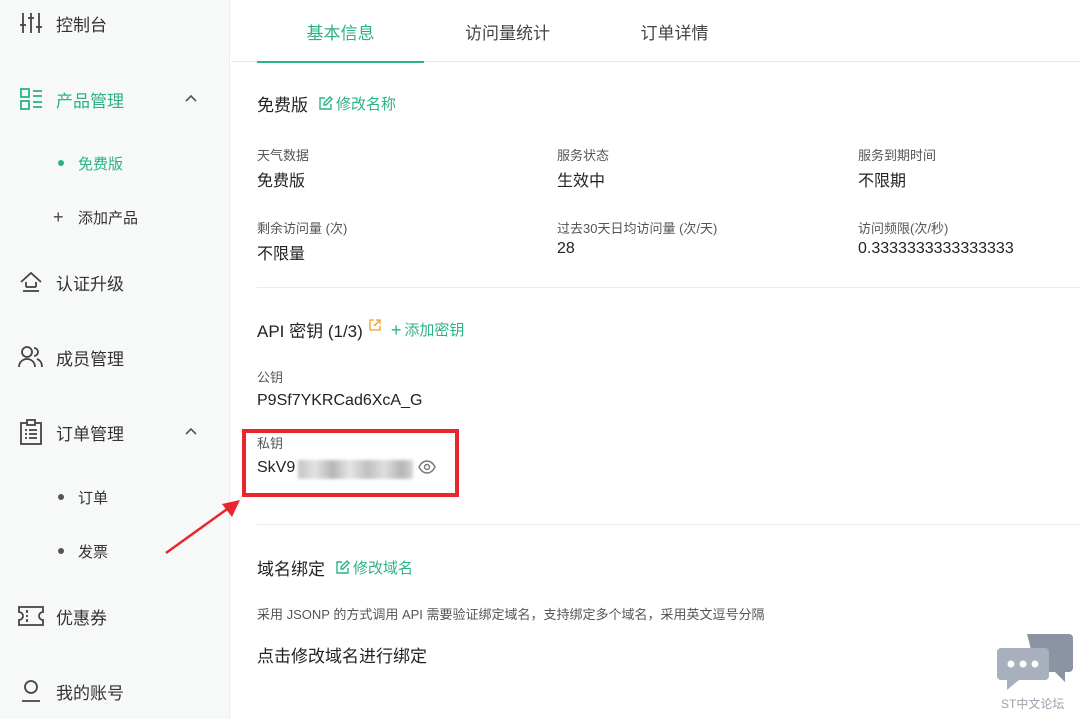 The width and height of the screenshot is (1080, 719). Describe the element at coordinates (90, 693) in the screenshot. I see `sidebar-item-label: 我的账号` at that location.